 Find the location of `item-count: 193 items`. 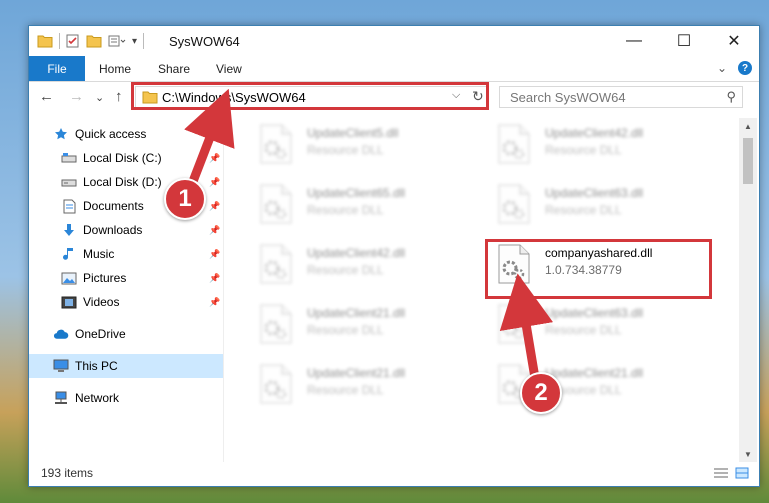

item-count: 193 items is located at coordinates (67, 473).